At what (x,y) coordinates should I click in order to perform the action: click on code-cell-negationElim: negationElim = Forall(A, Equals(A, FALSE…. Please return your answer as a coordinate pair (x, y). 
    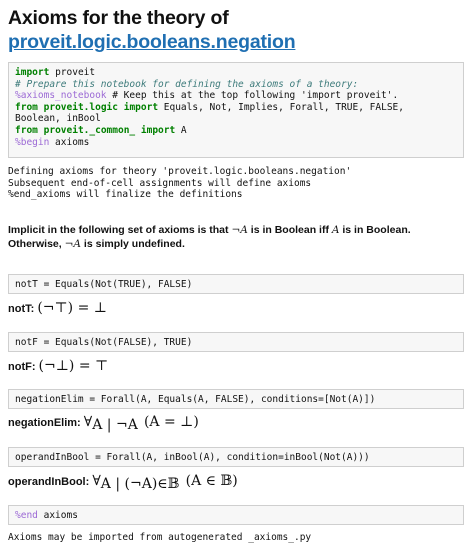
    Looking at the image, I should click on (236, 399).